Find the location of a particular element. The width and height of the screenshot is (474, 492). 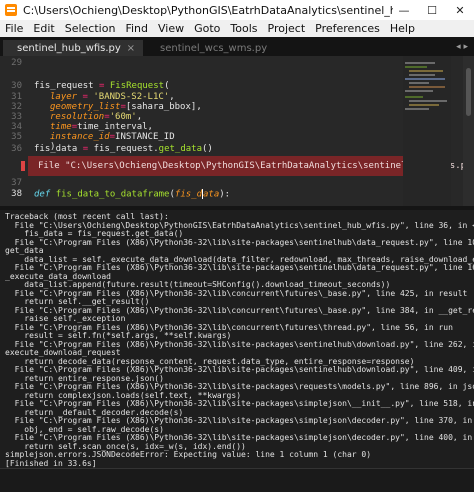

code-token: instance_id is located at coordinates (80, 137).